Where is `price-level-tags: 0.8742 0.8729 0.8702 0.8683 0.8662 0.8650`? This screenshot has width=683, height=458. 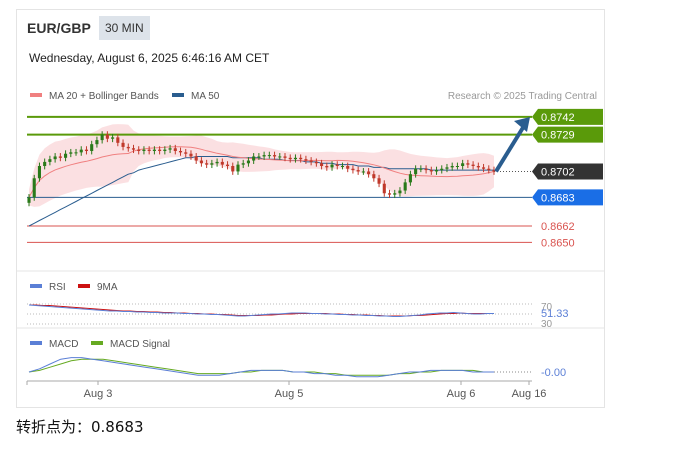 price-level-tags: 0.8742 0.8729 0.8702 0.8683 0.8662 0.8650 is located at coordinates (567, 178).